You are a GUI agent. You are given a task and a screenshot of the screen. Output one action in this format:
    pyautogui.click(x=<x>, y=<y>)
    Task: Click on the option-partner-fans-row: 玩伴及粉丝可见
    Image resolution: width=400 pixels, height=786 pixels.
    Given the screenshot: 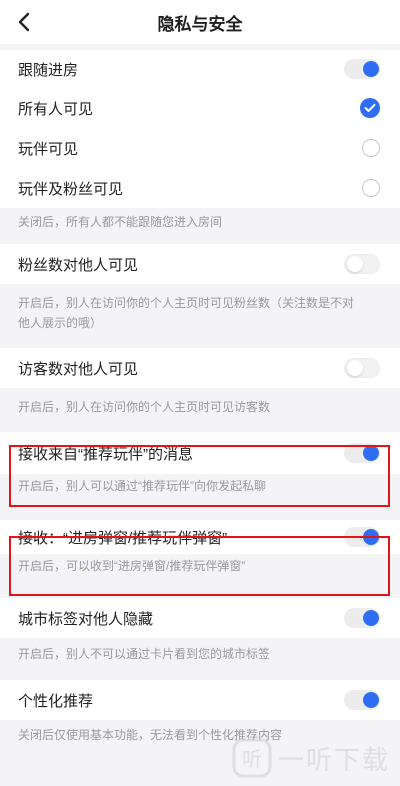 What is the action you would take?
    pyautogui.click(x=200, y=188)
    